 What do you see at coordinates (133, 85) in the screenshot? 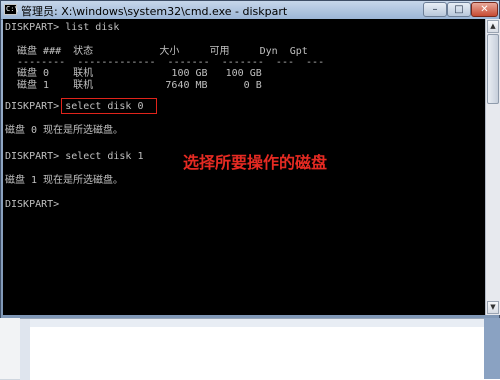
I see `disk-table-row: 磁盘 1 联机 7640 MB 0 B` at bounding box center [133, 85].